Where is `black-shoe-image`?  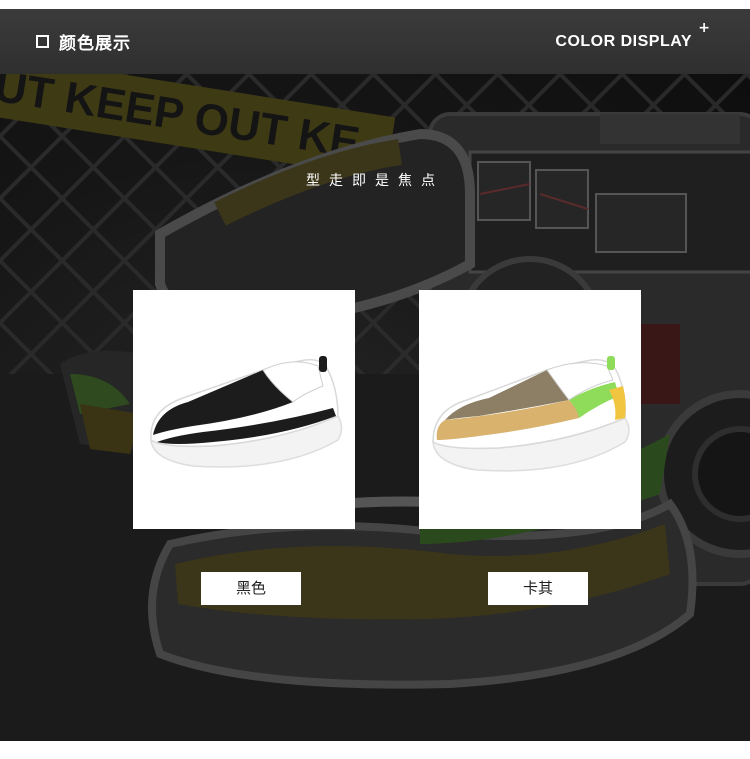 black-shoe-image is located at coordinates (246, 412).